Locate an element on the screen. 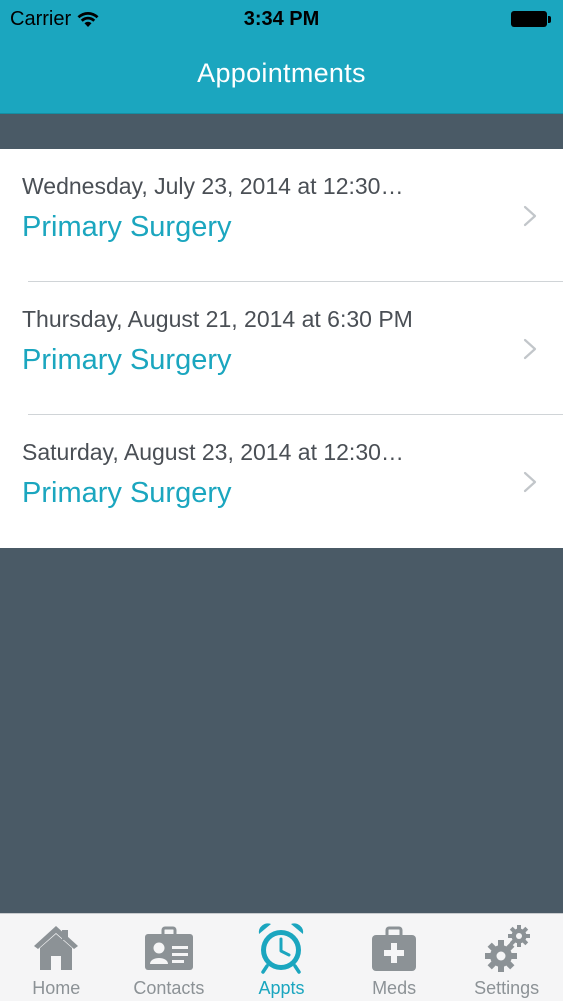 This screenshot has height=1001, width=563. gears-icon is located at coordinates (507, 948).